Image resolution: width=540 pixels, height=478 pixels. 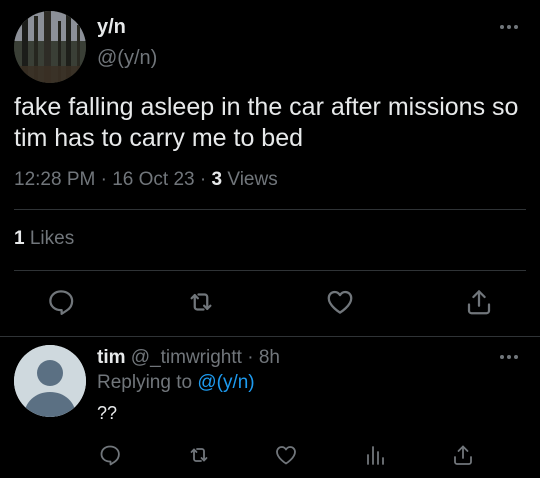 What do you see at coordinates (153, 179) in the screenshot?
I see `tweet-date: 16 Oct 23` at bounding box center [153, 179].